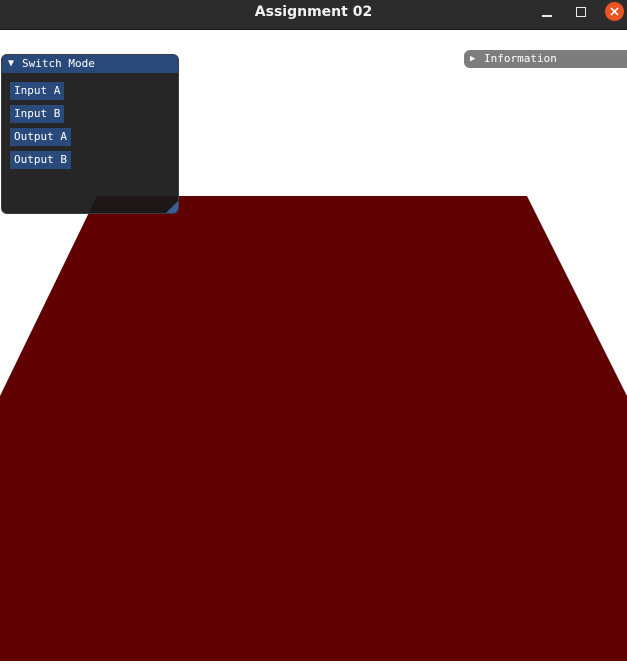 This screenshot has height=665, width=627. I want to click on triangle-right-icon: ▶, so click(472, 59).